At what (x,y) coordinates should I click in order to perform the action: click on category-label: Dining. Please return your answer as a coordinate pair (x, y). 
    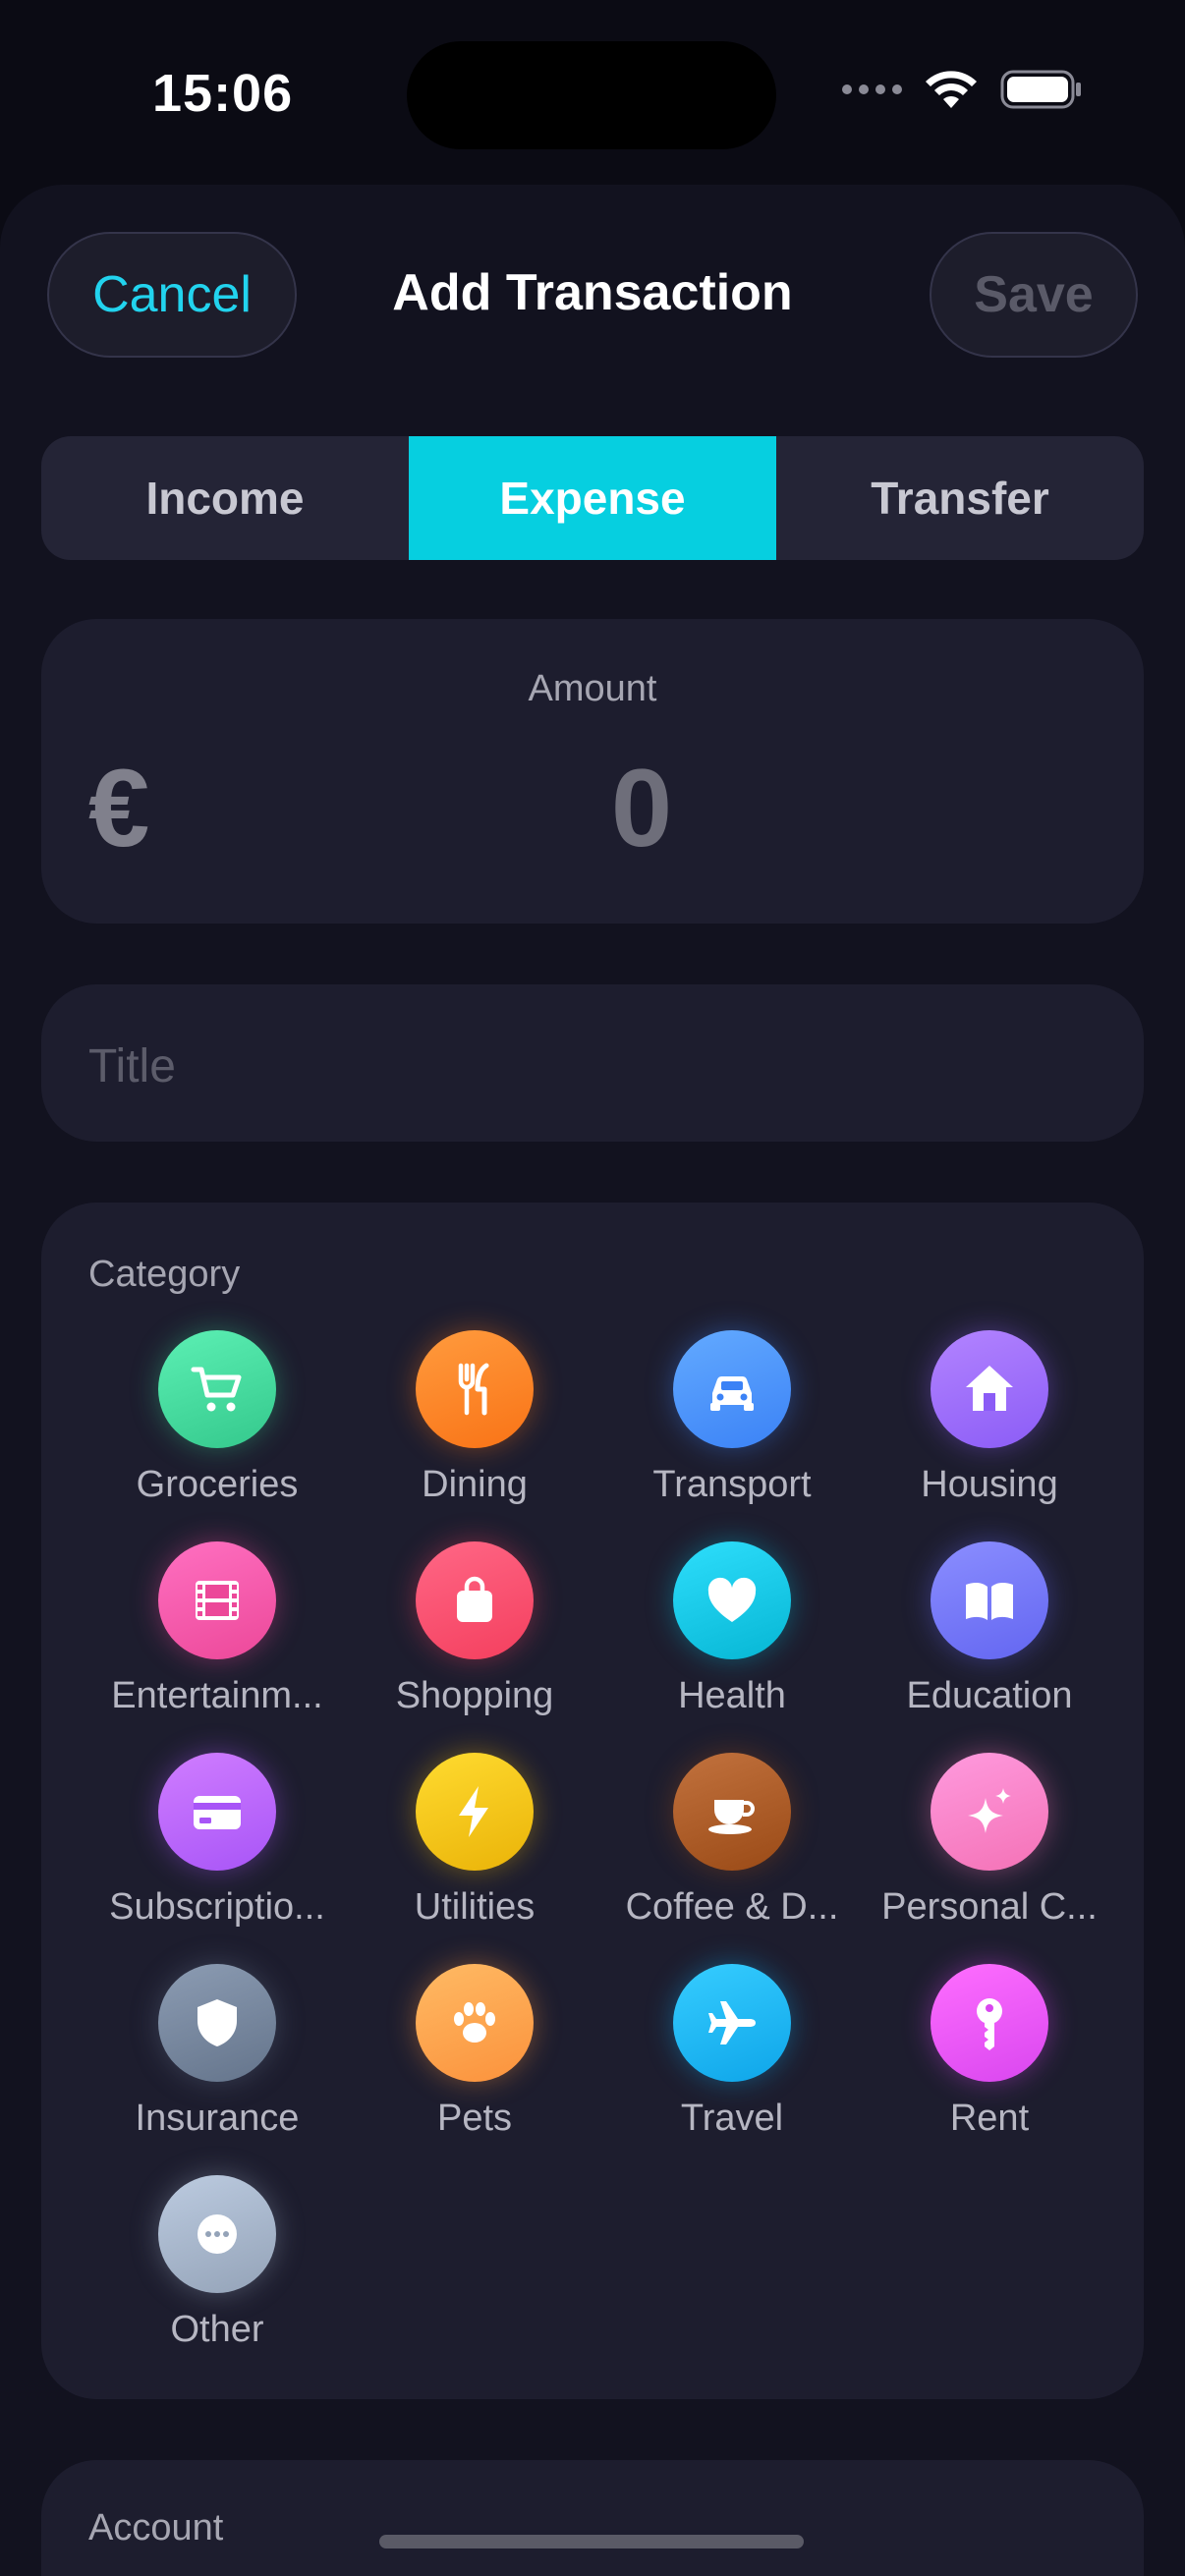
    Looking at the image, I should click on (475, 1484).